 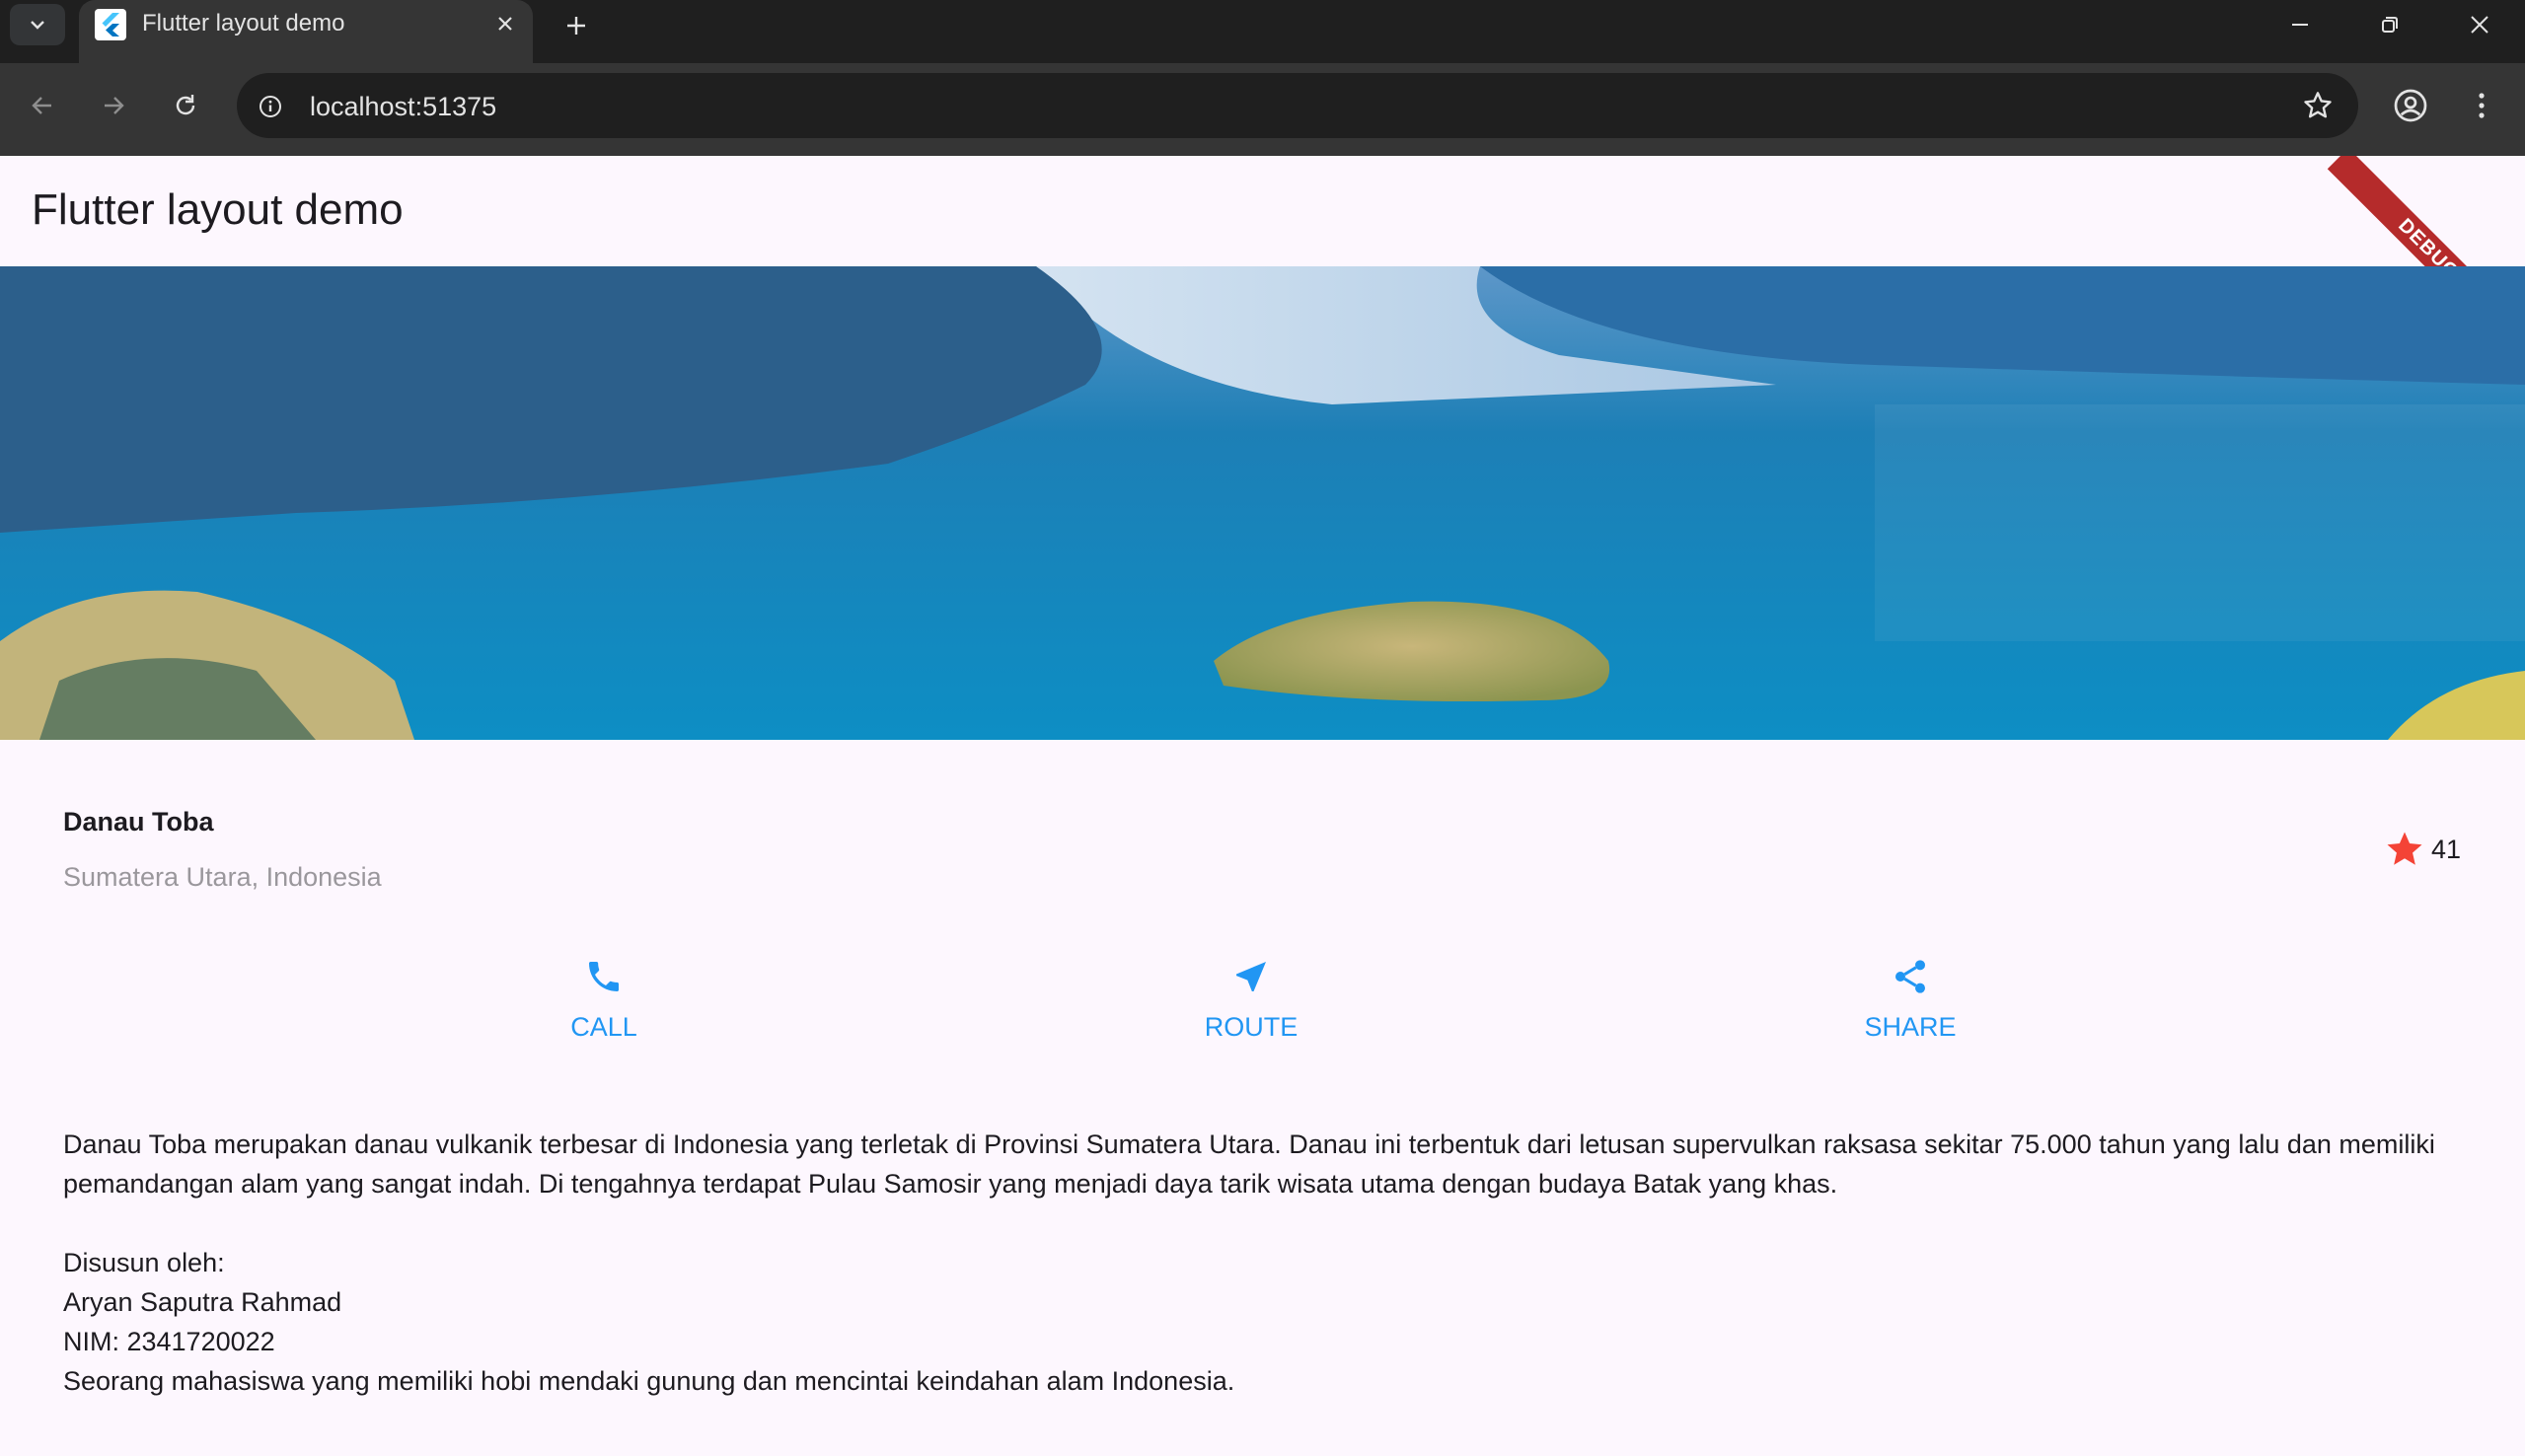 I want to click on reload-icon, so click(x=185, y=105).